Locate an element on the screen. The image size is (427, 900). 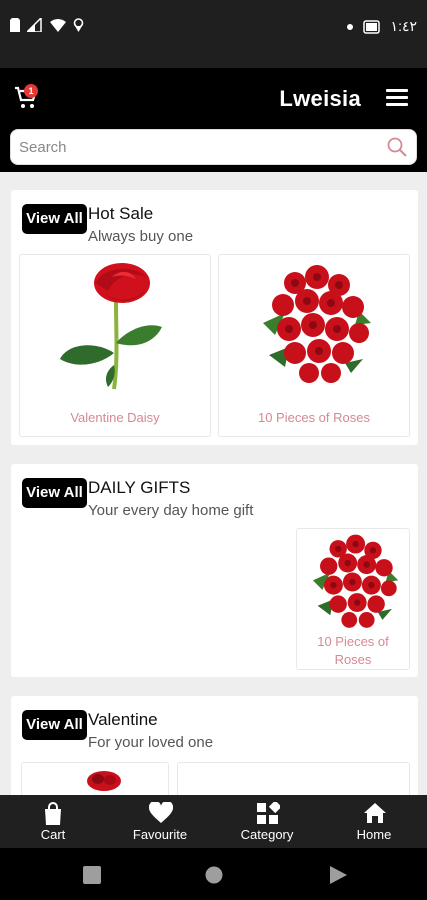
single-rose-image is located at coordinates (111, 326).